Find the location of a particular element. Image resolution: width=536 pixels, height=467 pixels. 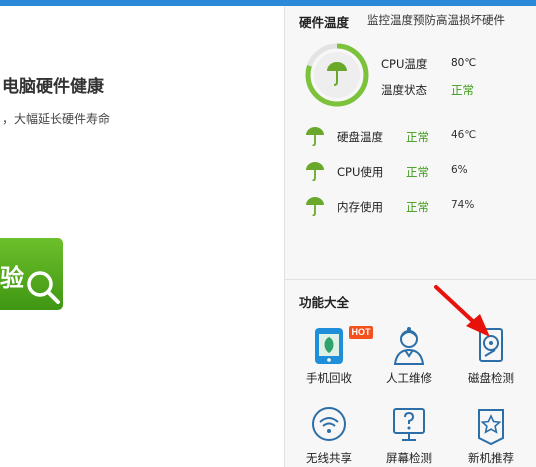

wifi-icon is located at coordinates (329, 424).